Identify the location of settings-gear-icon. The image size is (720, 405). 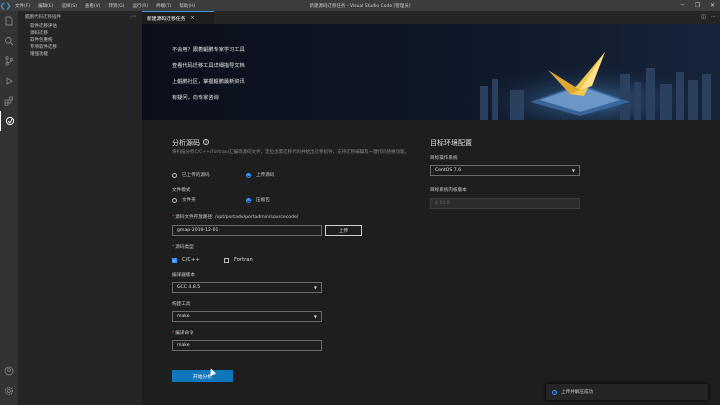
(9, 391).